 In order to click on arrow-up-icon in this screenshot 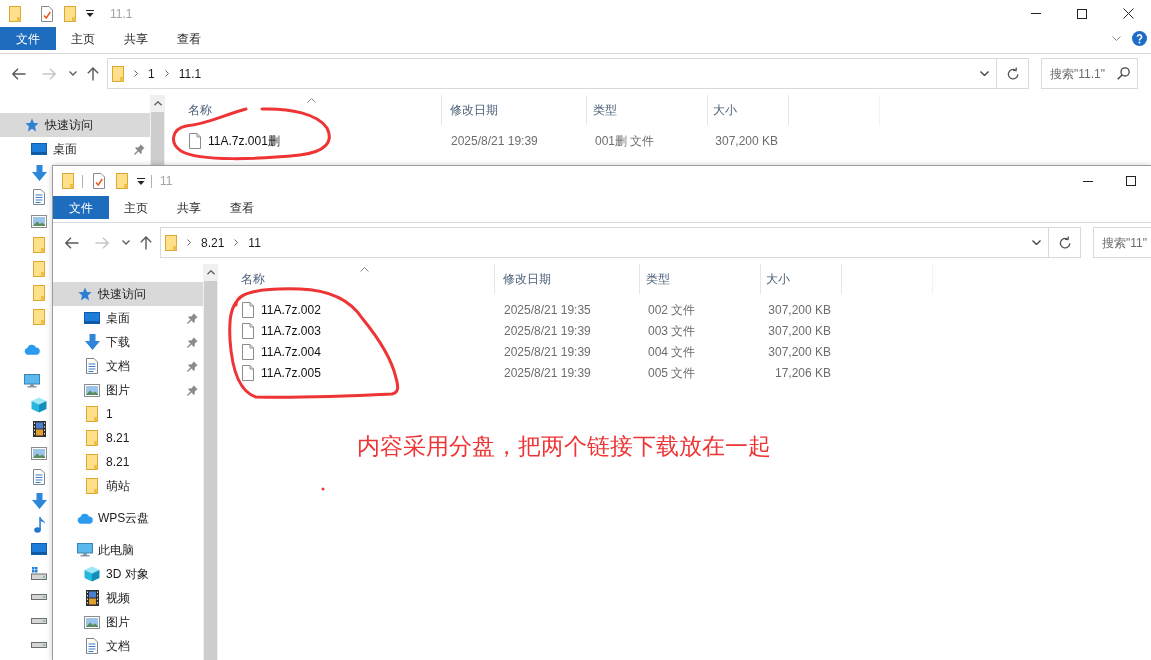, I will do `click(93, 73)`.